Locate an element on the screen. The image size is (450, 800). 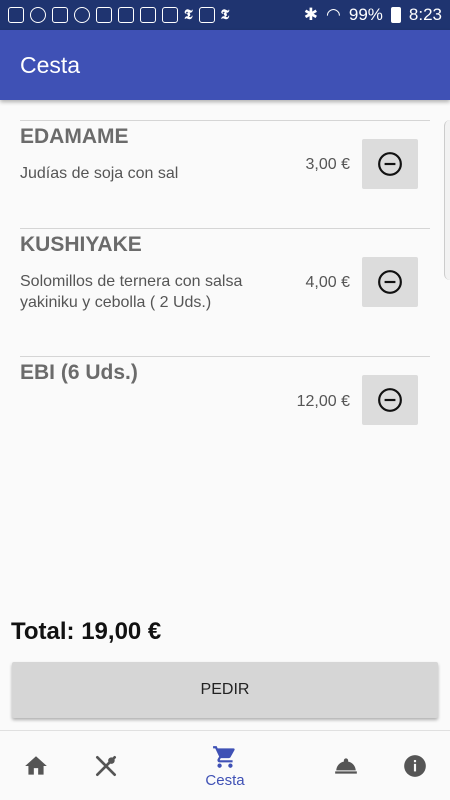
home-icon is located at coordinates (36, 765).